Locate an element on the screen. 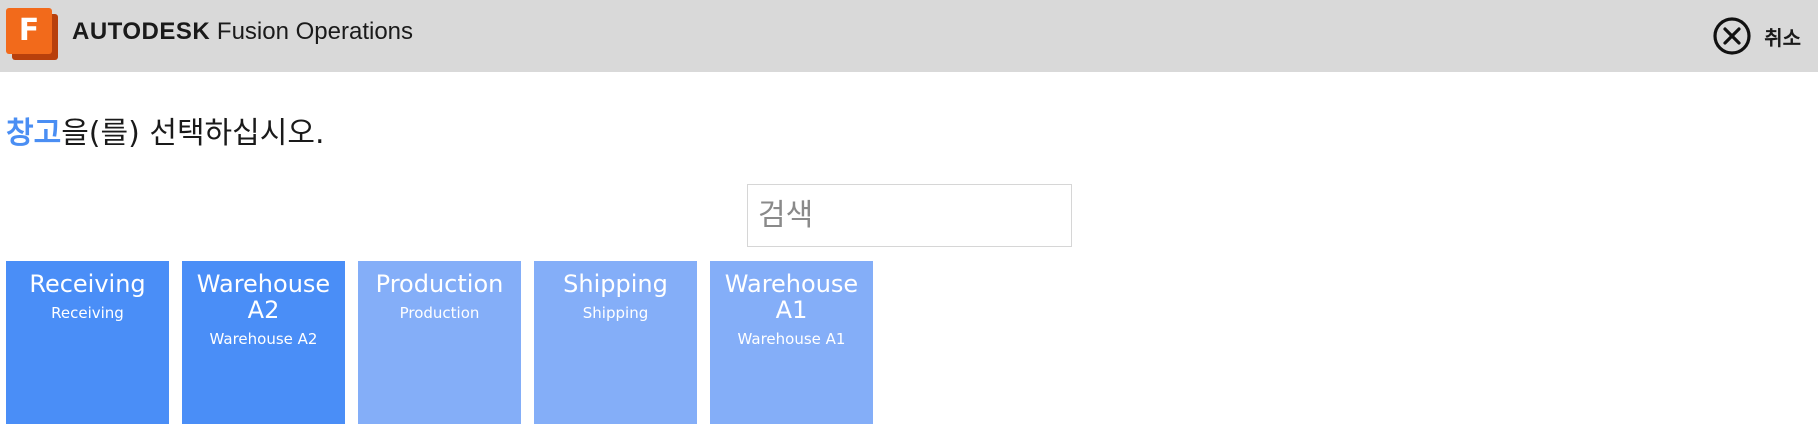  fusion-logo-icon: F is located at coordinates (32, 34).